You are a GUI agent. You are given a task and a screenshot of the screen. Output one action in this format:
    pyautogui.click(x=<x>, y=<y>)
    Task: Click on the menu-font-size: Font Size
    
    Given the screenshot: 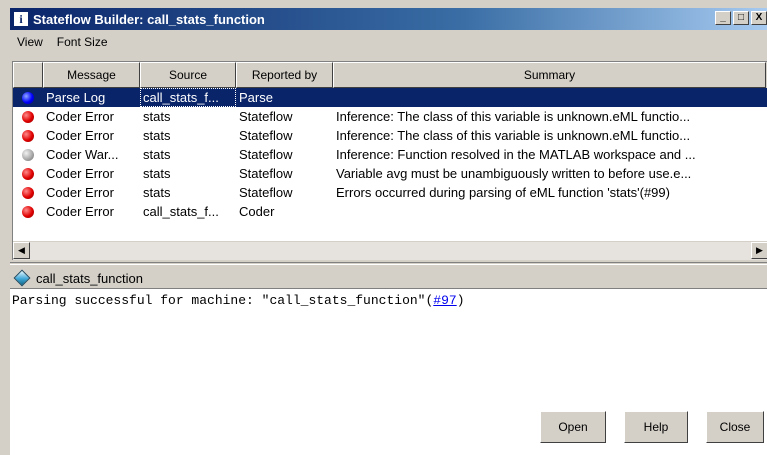 What is the action you would take?
    pyautogui.click(x=82, y=42)
    